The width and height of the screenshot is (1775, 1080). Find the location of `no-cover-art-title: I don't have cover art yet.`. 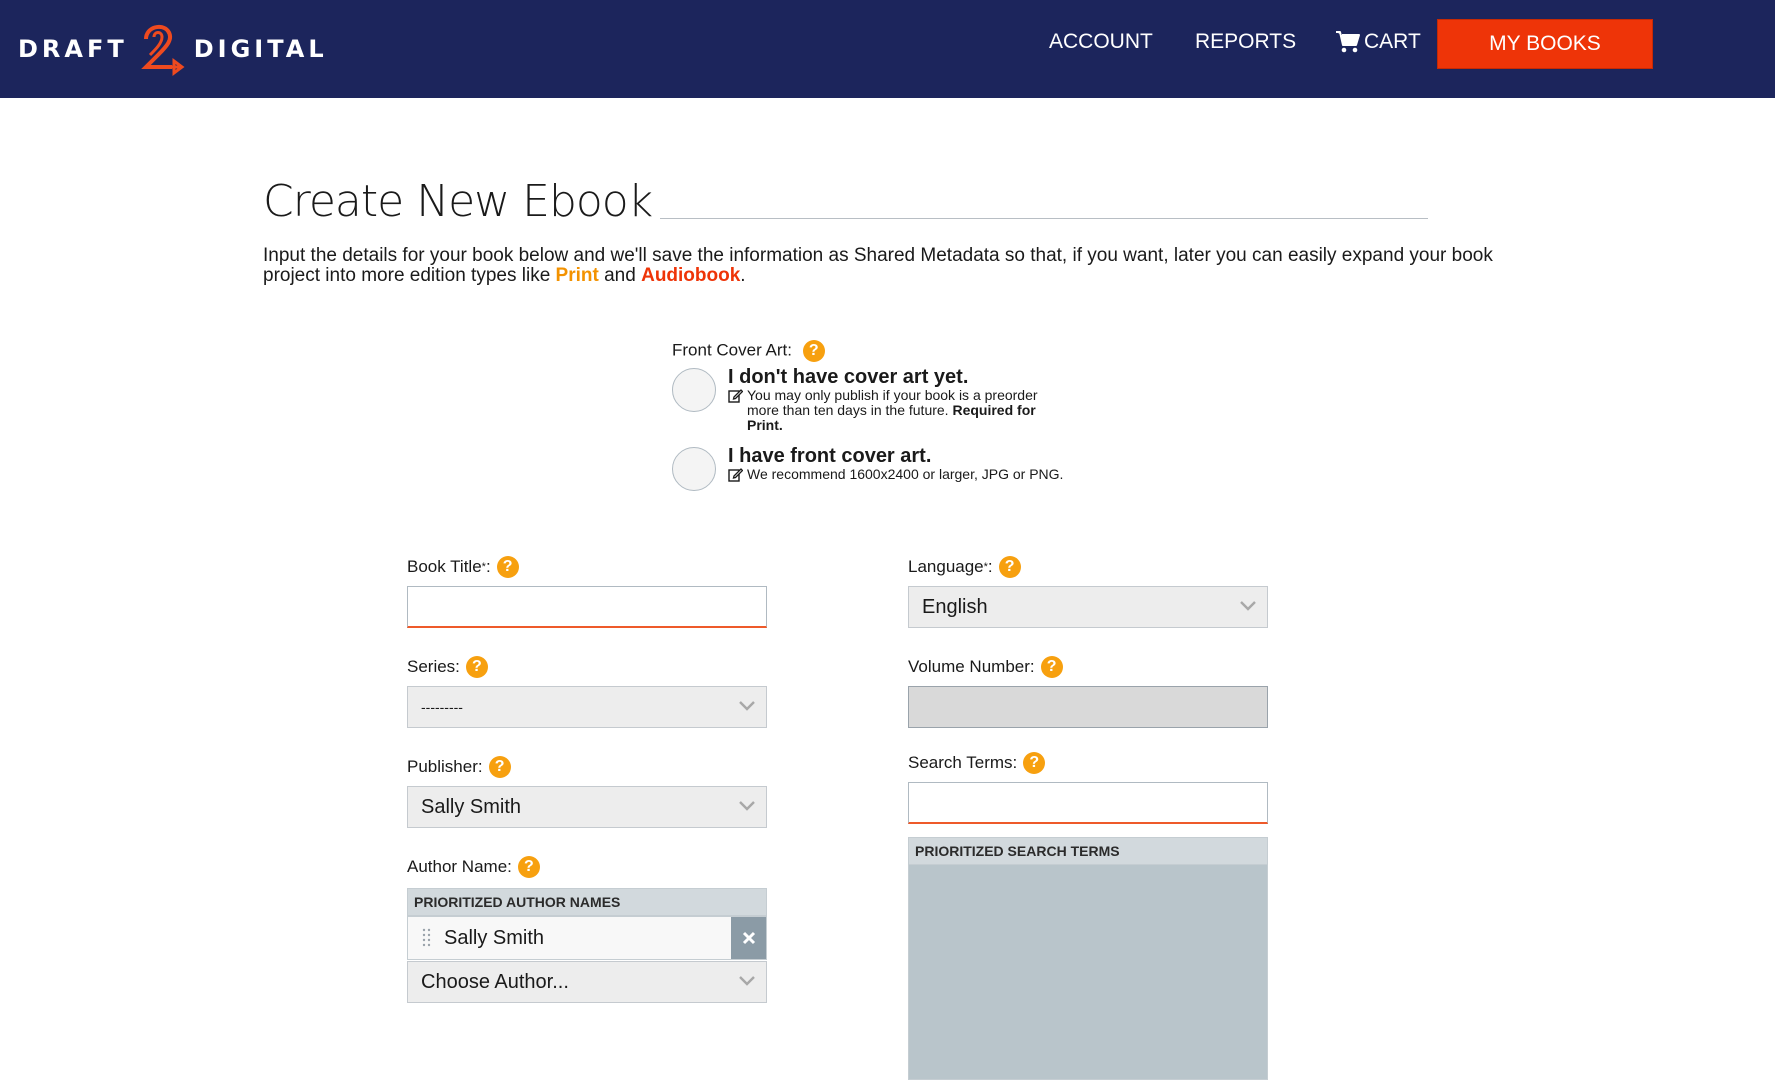

no-cover-art-title: I don't have cover art yet. is located at coordinates (848, 377).